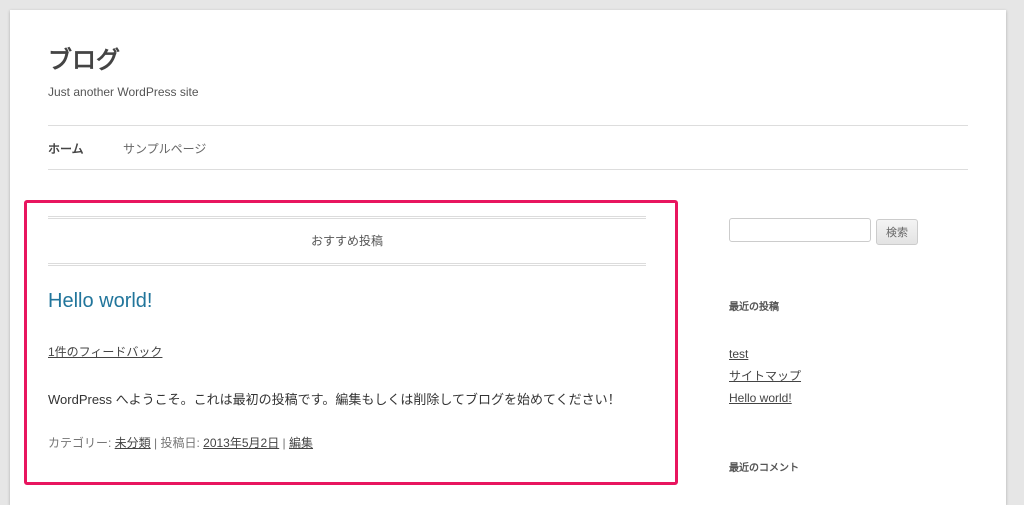  Describe the element at coordinates (133, 443) in the screenshot. I see `category-link: 未分類` at that location.